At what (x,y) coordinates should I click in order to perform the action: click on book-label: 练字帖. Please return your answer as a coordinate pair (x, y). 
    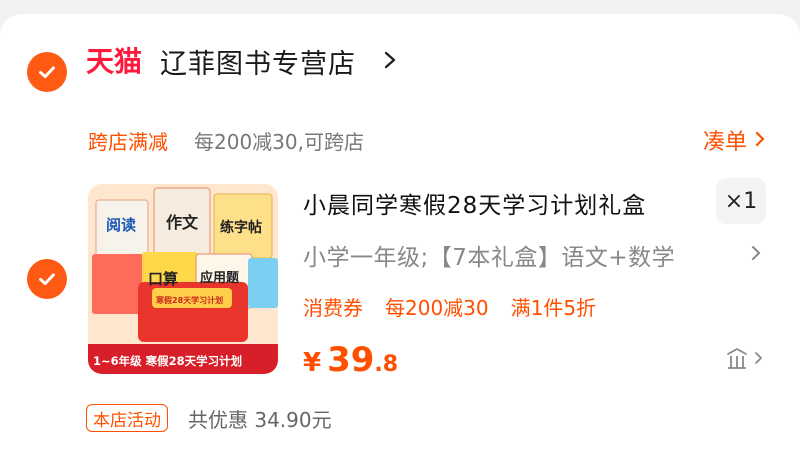
    Looking at the image, I should click on (241, 227).